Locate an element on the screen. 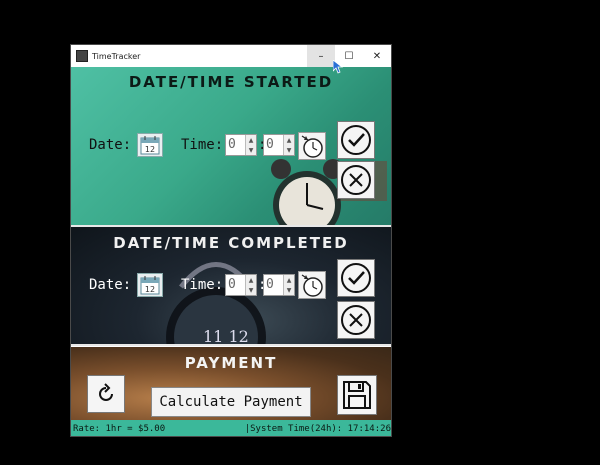  minimize-button: – is located at coordinates (321, 56).